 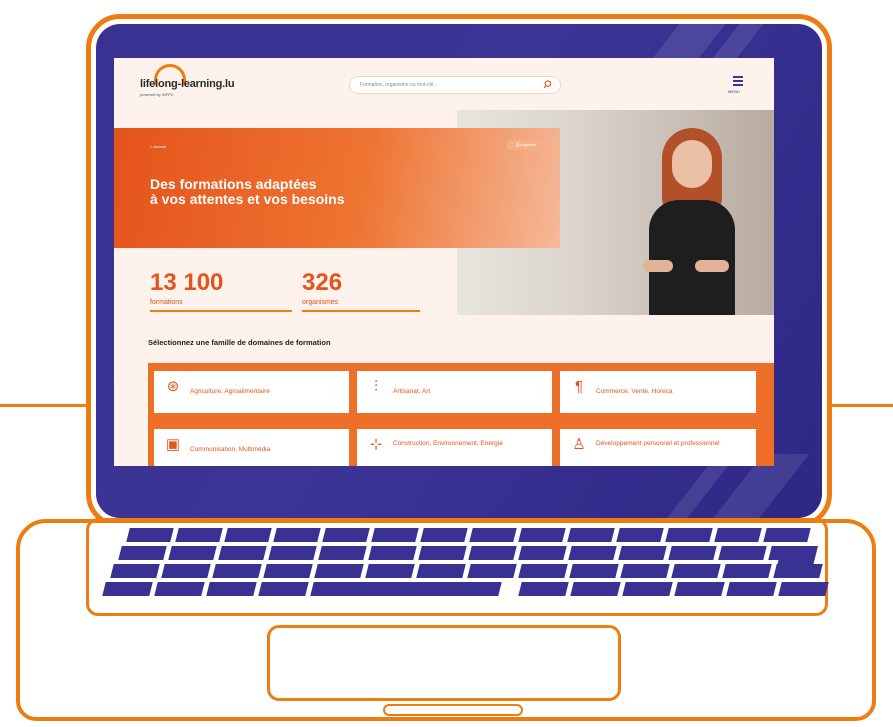 What do you see at coordinates (448, 443) in the screenshot?
I see `domain-label: Construction, Environnement, Energie` at bounding box center [448, 443].